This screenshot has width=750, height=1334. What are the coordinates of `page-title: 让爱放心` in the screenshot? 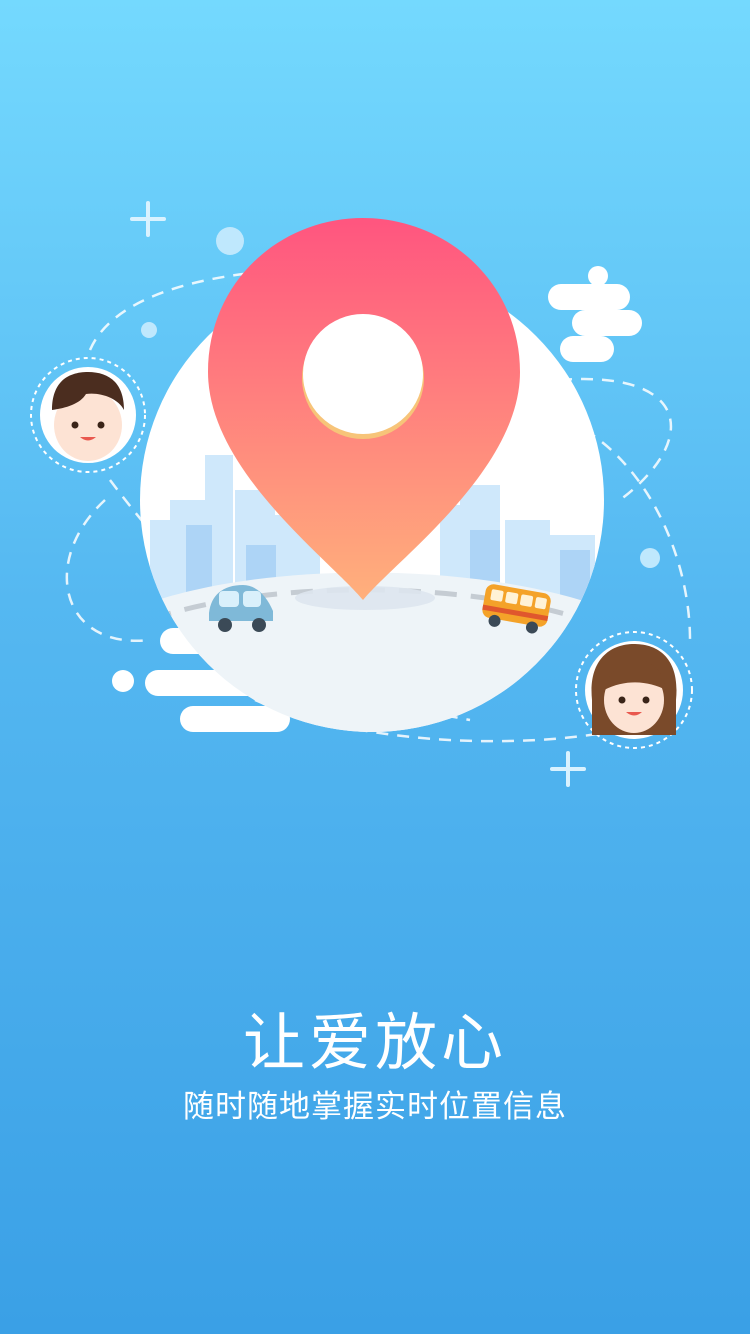 It's located at (374, 1042).